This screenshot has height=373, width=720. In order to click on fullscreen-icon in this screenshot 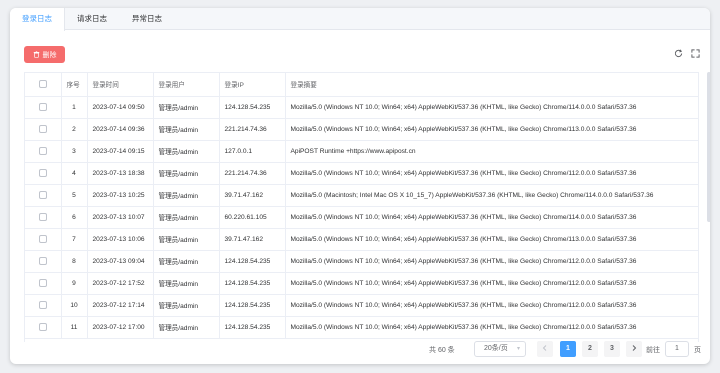, I will do `click(695, 53)`.